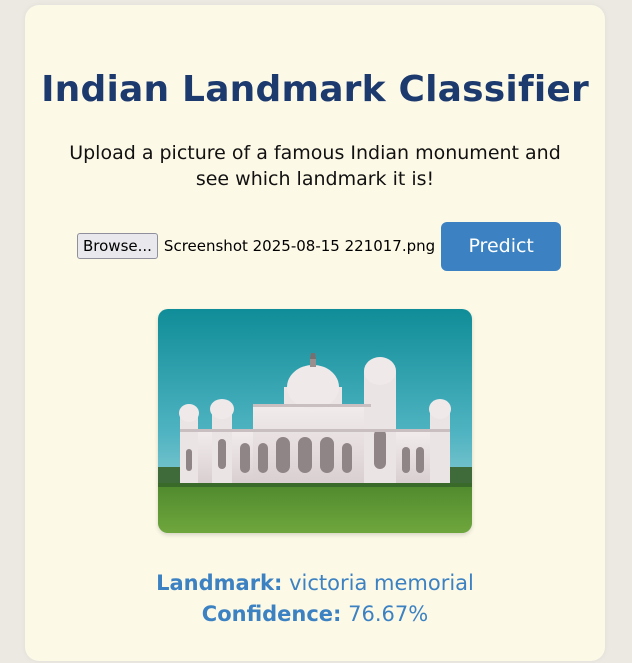  Describe the element at coordinates (299, 246) in the screenshot. I see `selected-file-name: Screenshot 2025-08-15 221017.png` at that location.